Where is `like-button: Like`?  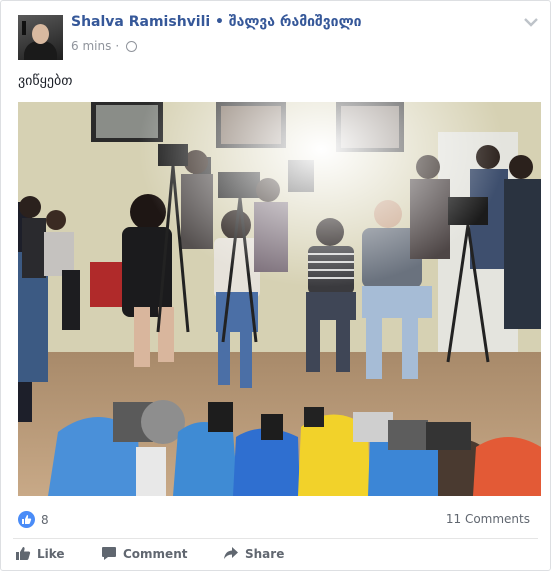 like-button: Like is located at coordinates (58, 553).